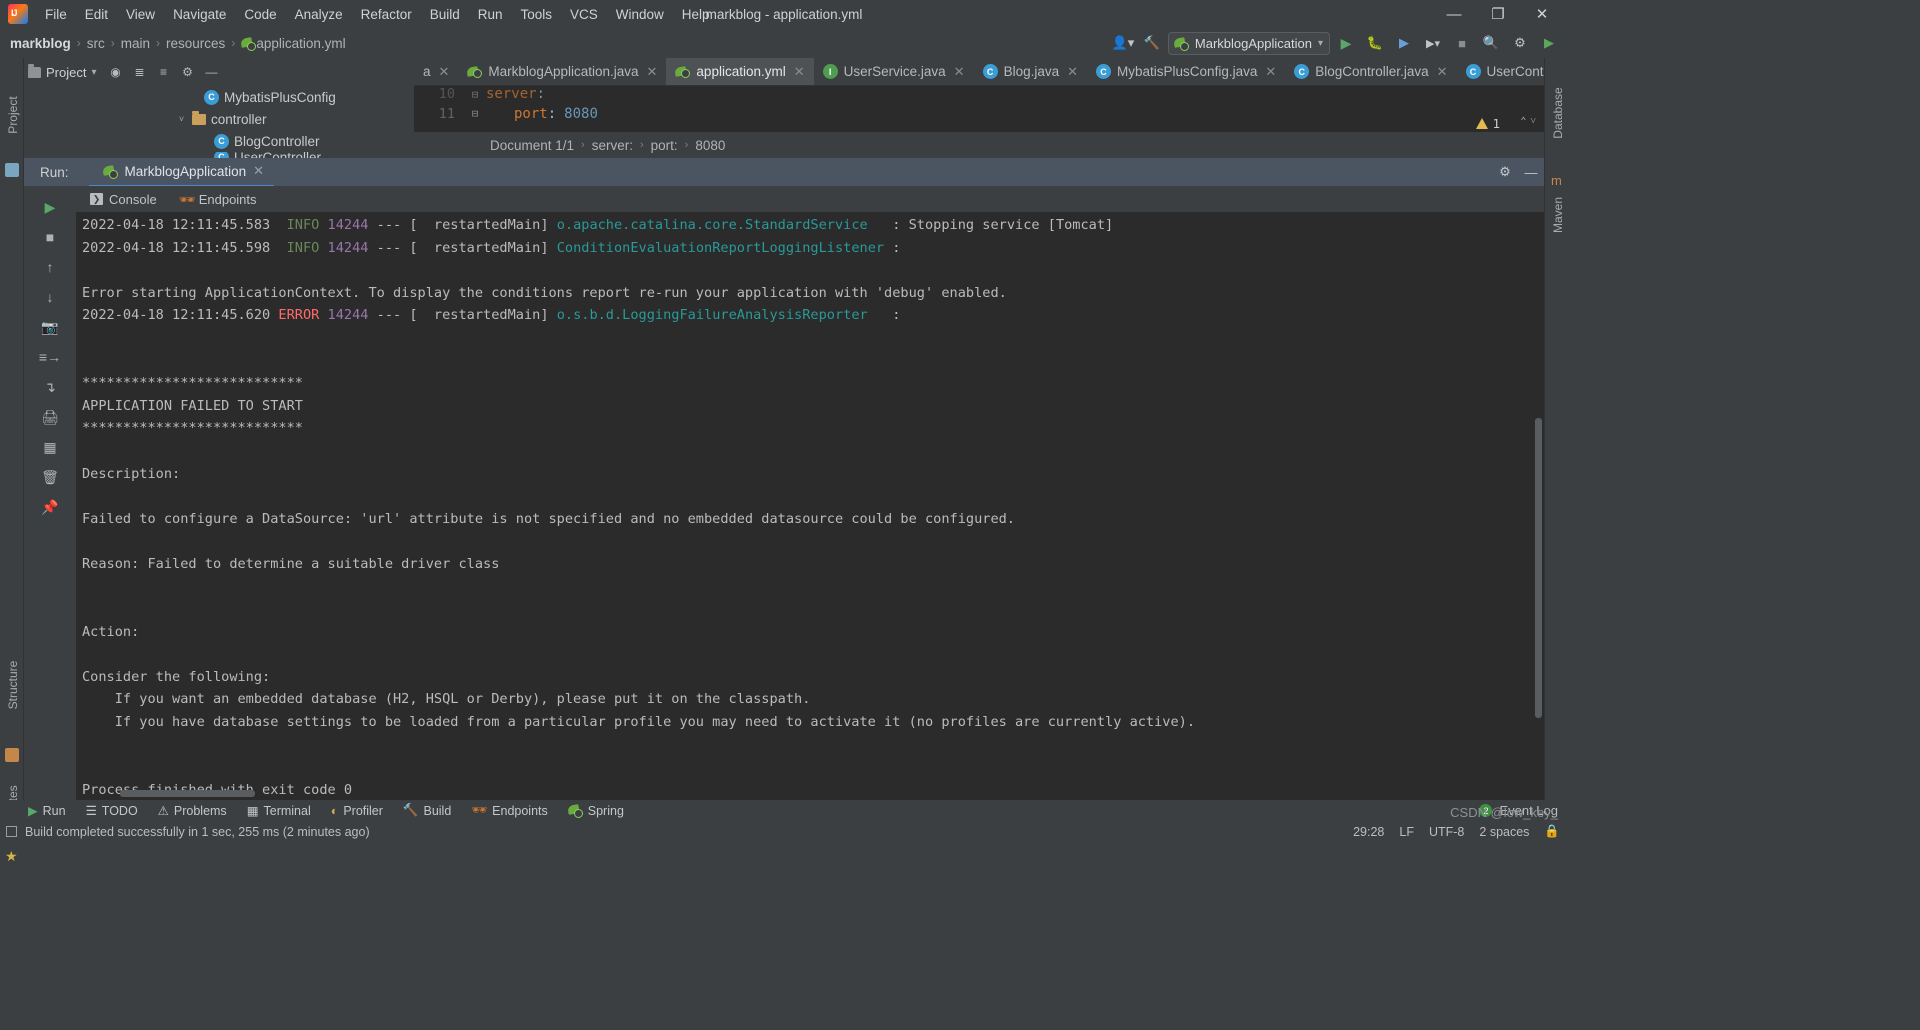  Describe the element at coordinates (96, 14) in the screenshot. I see `menu-item-edit: Edit` at that location.